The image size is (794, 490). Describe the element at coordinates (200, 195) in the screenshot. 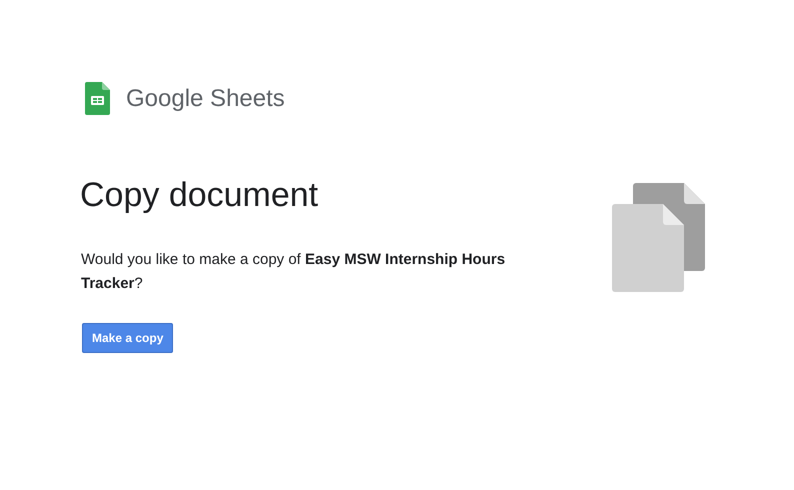

I see `page-title: Copy document` at that location.